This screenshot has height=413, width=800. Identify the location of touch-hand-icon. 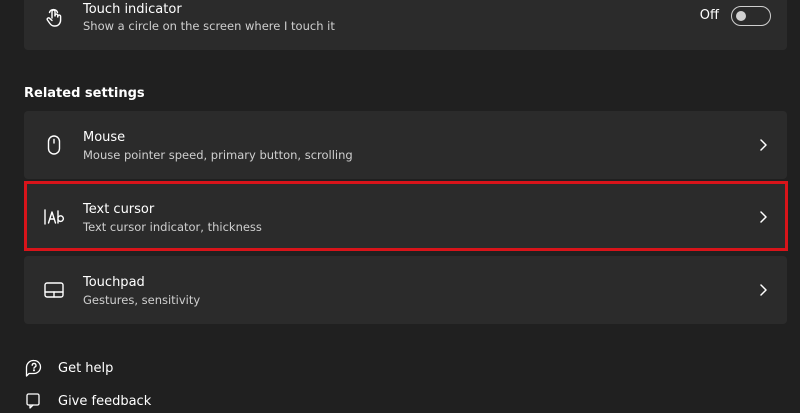
(54, 17).